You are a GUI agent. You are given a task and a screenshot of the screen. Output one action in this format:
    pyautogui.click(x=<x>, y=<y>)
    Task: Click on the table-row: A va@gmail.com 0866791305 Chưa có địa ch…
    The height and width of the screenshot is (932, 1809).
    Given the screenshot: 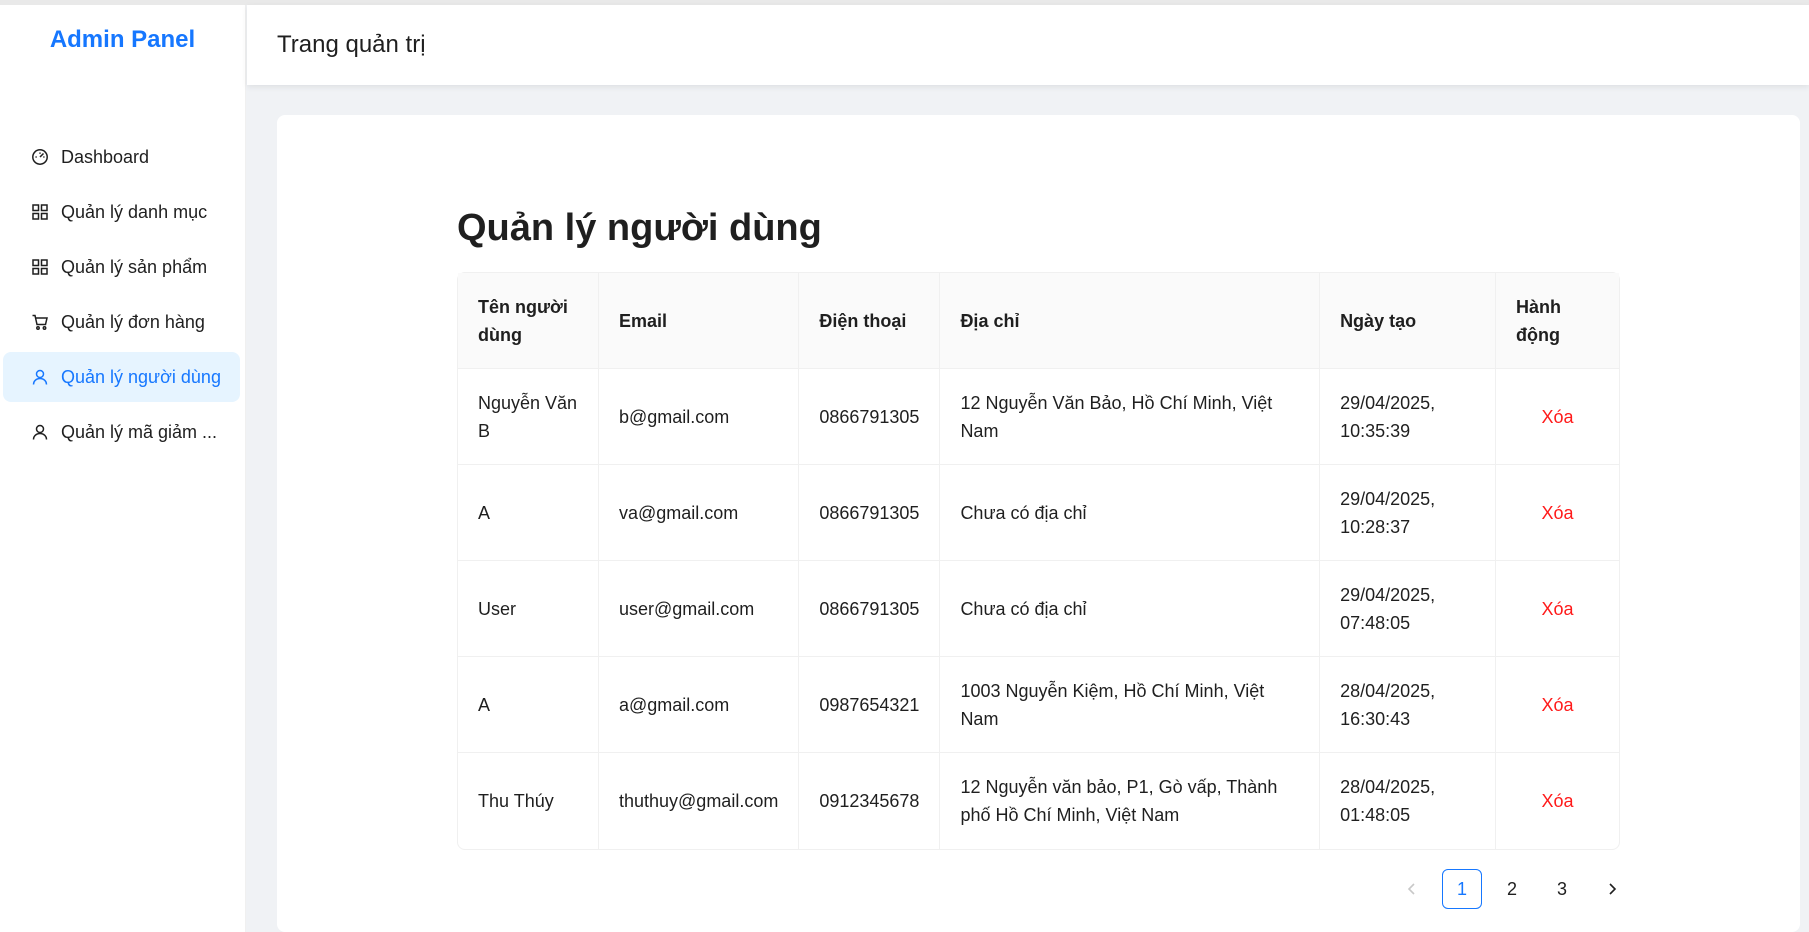 What is the action you would take?
    pyautogui.click(x=1038, y=513)
    